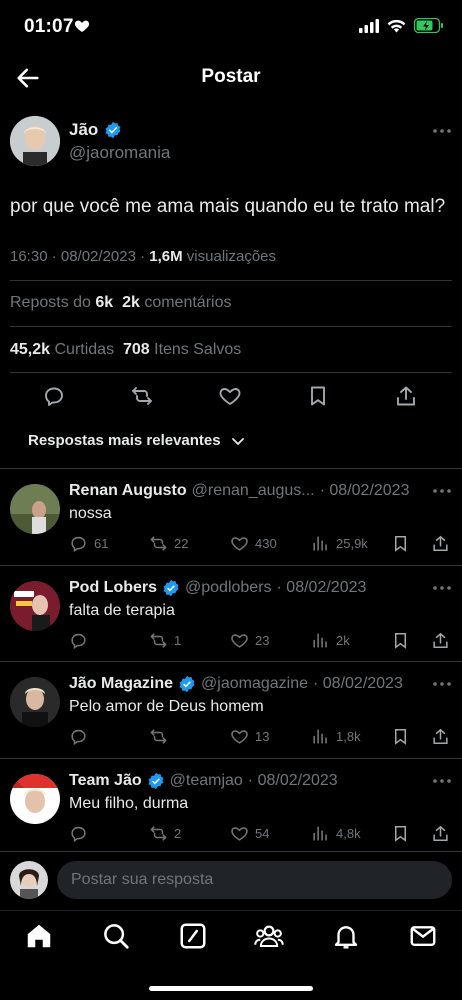  Describe the element at coordinates (165, 640) in the screenshot. I see `reply-repost-button: 1` at that location.